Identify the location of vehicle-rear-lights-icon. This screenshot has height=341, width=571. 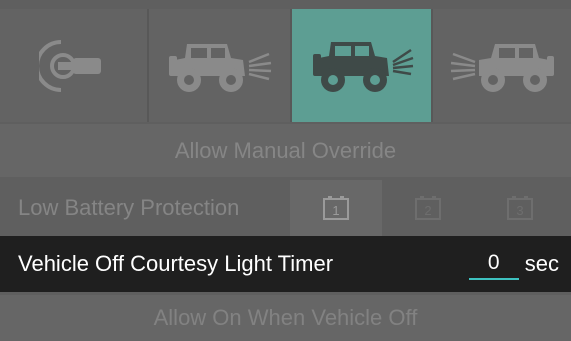
(219, 67).